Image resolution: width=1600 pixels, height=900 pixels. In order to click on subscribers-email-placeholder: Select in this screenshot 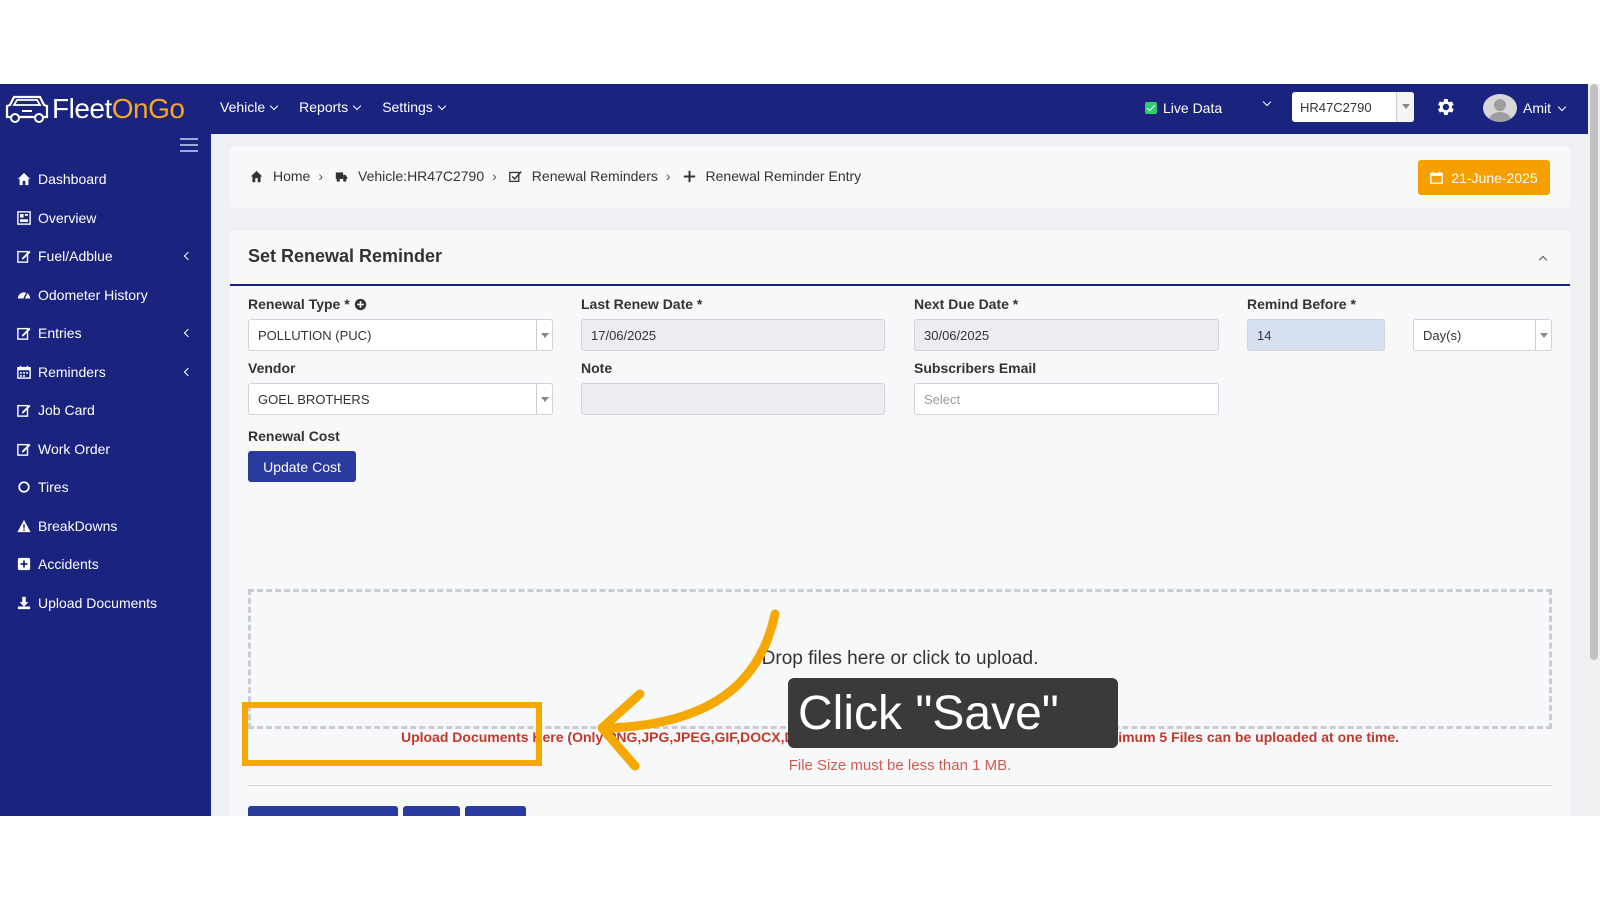, I will do `click(942, 399)`.